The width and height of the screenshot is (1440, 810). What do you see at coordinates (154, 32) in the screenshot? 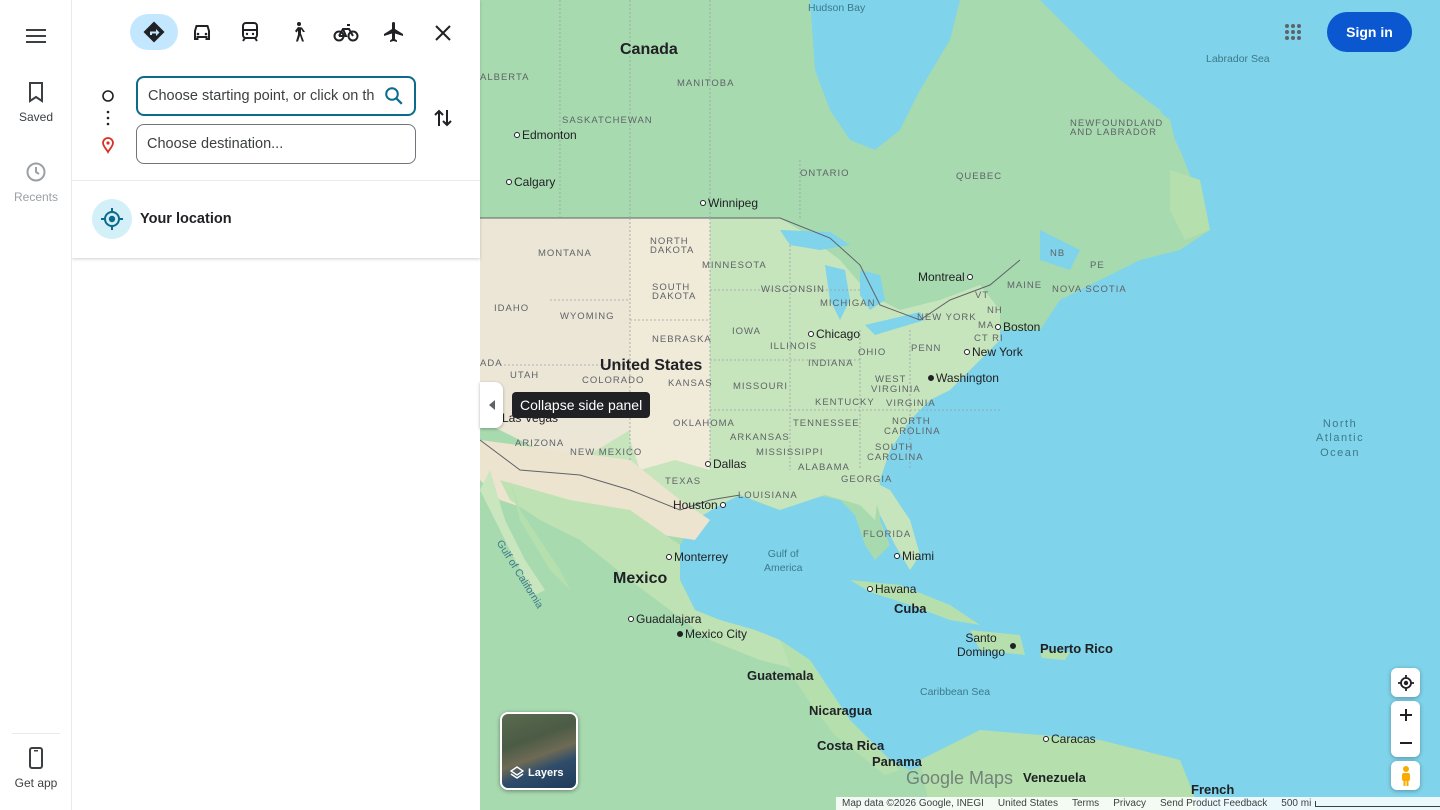
I see `best-route-mode` at bounding box center [154, 32].